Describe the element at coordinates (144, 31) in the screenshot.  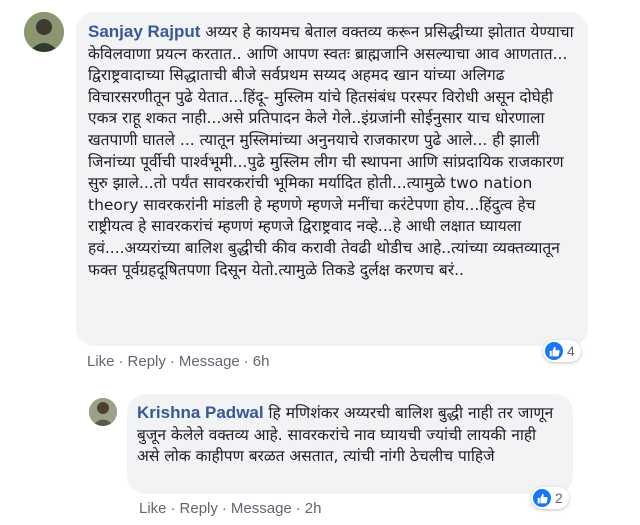
I see `comment-author: Sanjay Rajput` at that location.